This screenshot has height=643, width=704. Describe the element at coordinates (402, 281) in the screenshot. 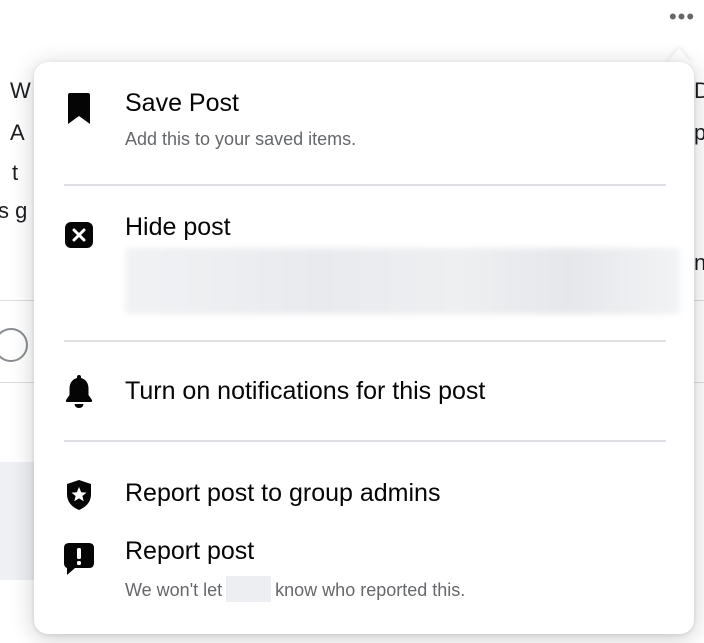

I see `redacted-subtitle` at that location.